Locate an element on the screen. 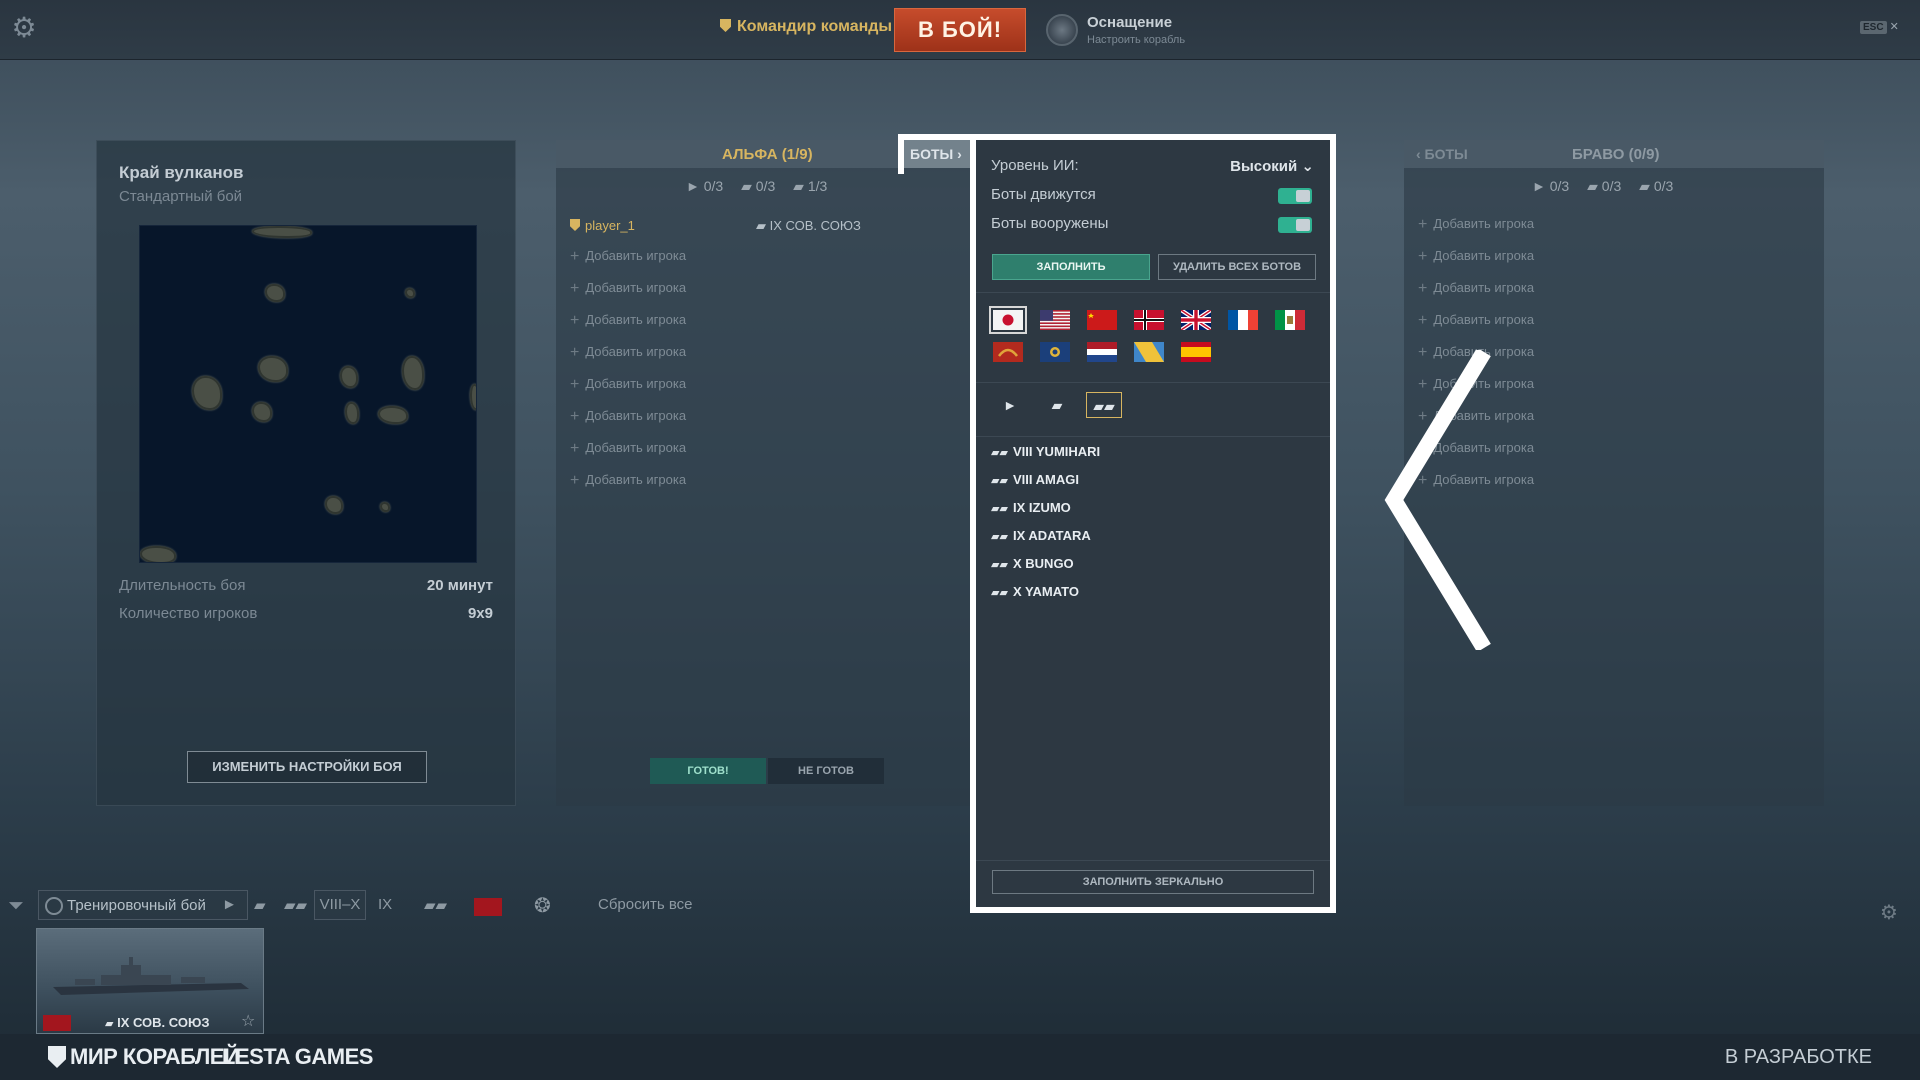 Image resolution: width=1920 pixels, height=1080 pixels. ship-class-icon: ▰ is located at coordinates (109, 1024).